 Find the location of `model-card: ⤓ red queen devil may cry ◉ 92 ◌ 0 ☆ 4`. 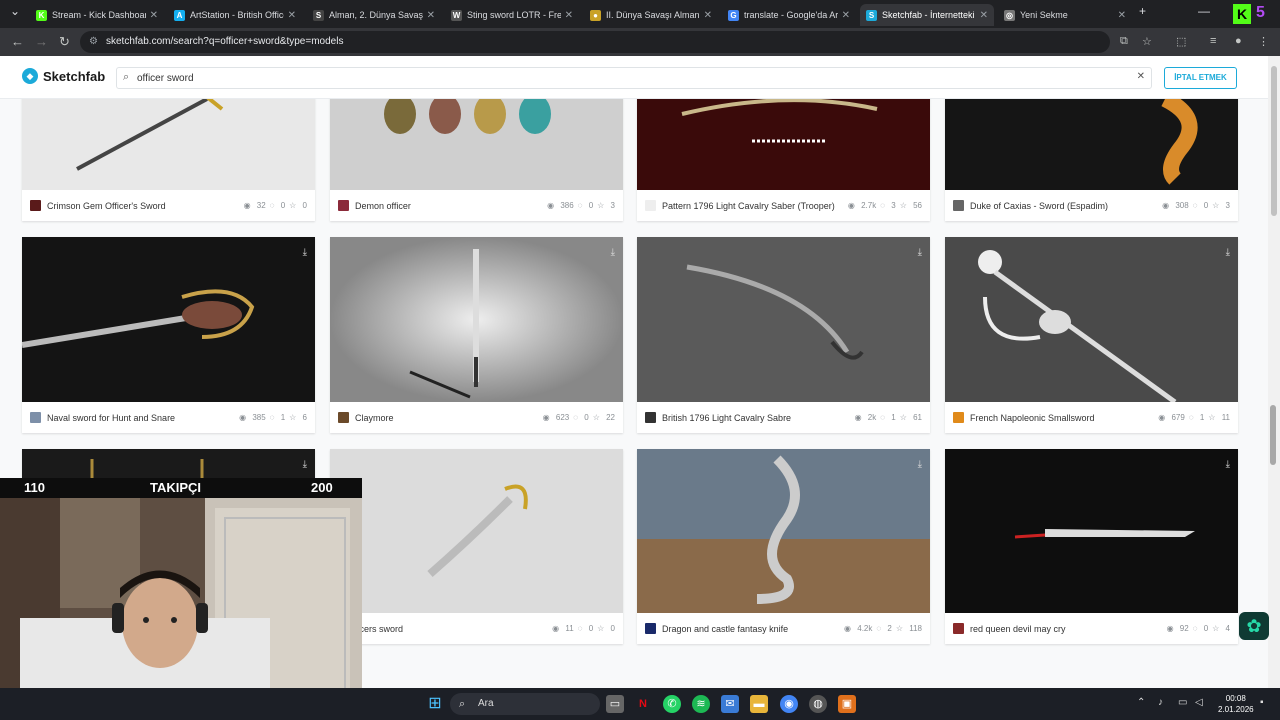

model-card: ⤓ red queen devil may cry ◉ 92 ◌ 0 ☆ 4 is located at coordinates (1091, 546).